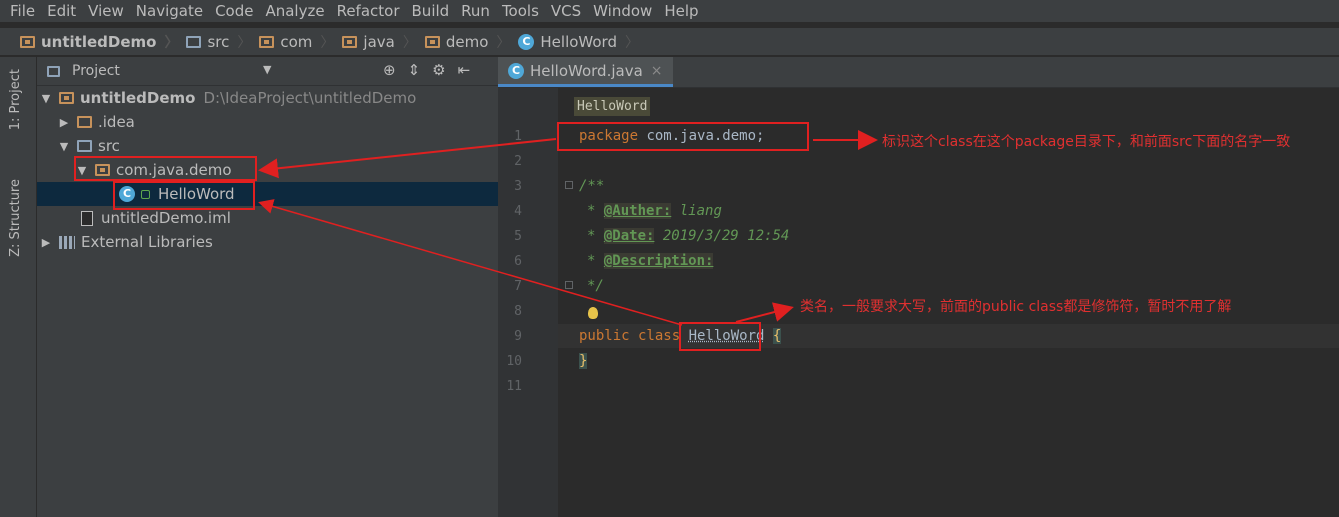  I want to click on package-annotation: 标识这个class在这个package目录下，和前面src下面的名字一致, so click(1086, 142).